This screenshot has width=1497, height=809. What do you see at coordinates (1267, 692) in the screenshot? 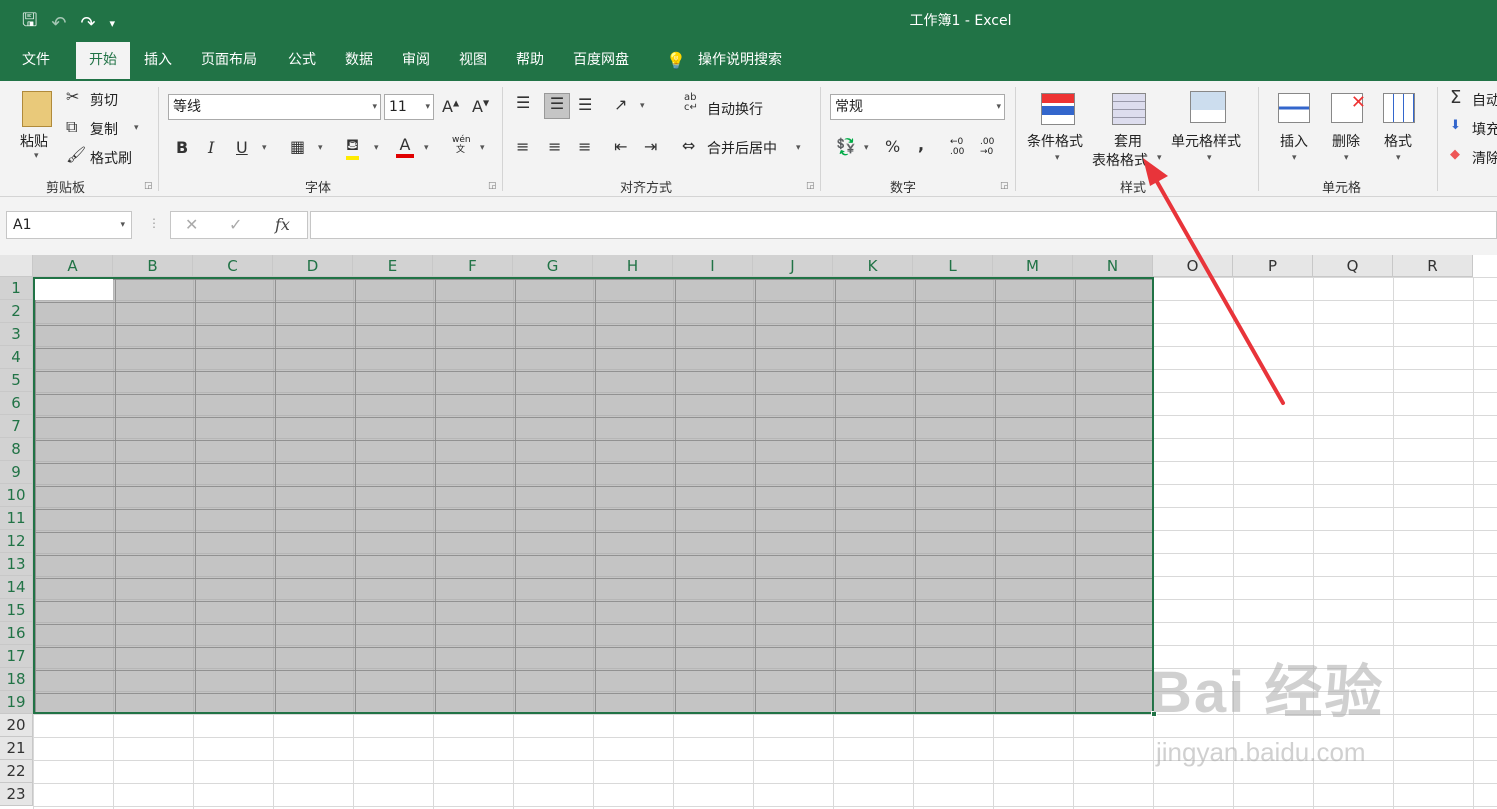
I see `watermark-brand: Bai 经验` at bounding box center [1267, 692].